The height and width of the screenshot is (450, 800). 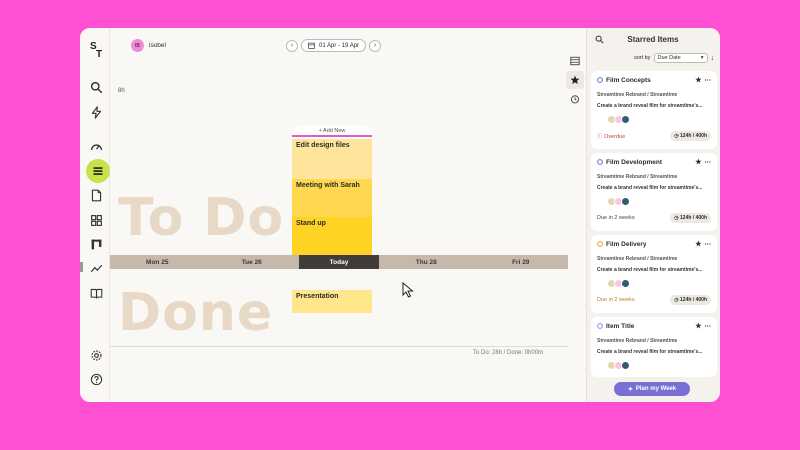 What do you see at coordinates (201, 218) in the screenshot?
I see `todo-watermark: To Do` at bounding box center [201, 218].